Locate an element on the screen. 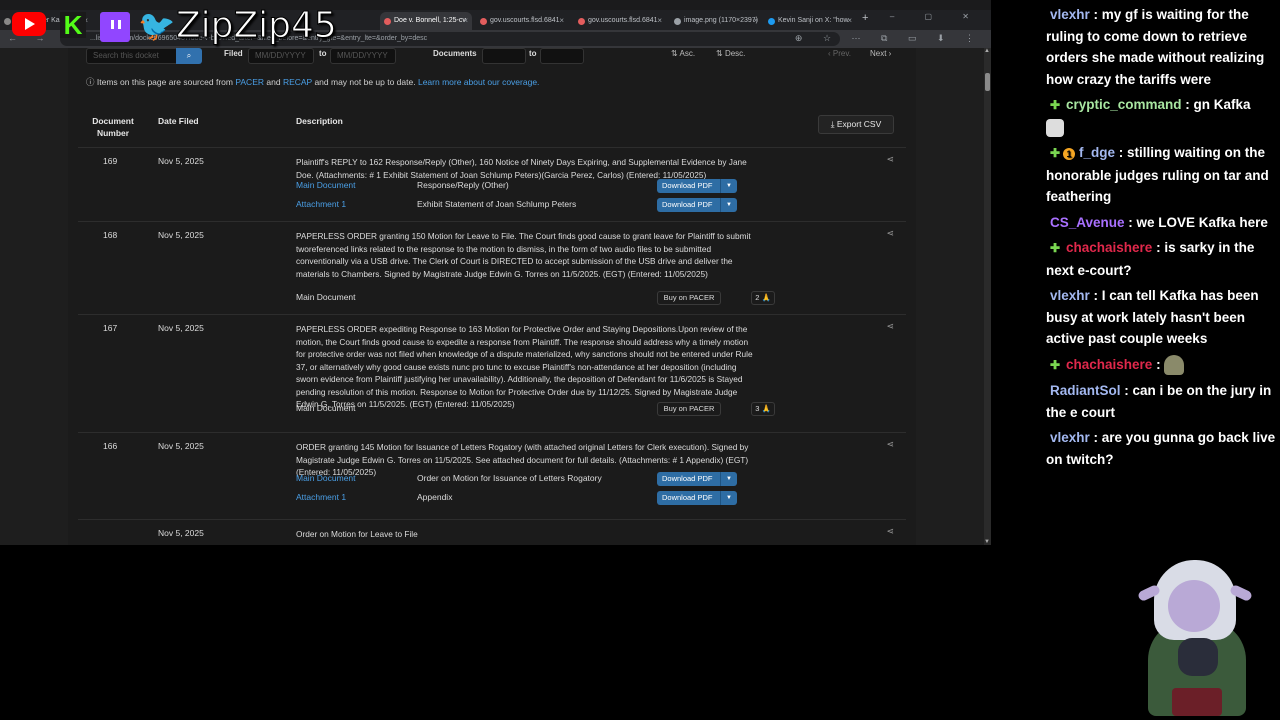 This screenshot has width=1280, height=720. search-button: ⌕ is located at coordinates (189, 56).